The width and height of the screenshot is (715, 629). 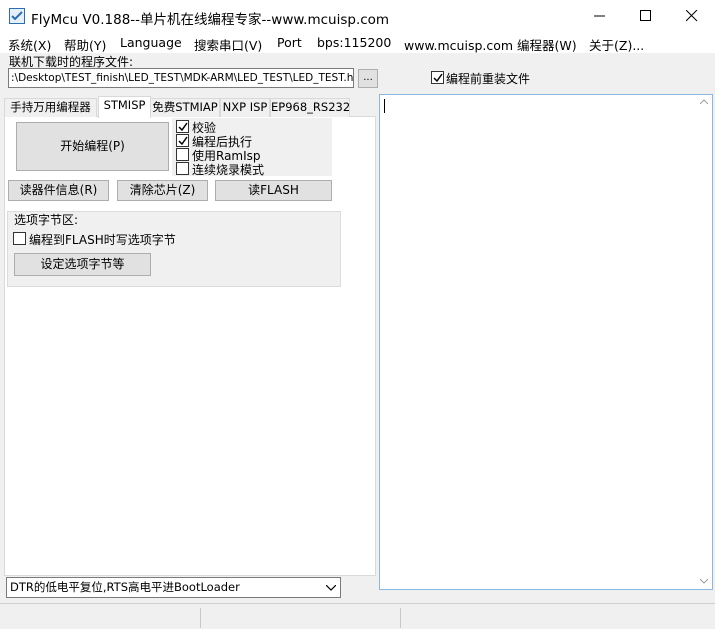 What do you see at coordinates (245, 107) in the screenshot?
I see `tab-nxp-isp: NXP ISP` at bounding box center [245, 107].